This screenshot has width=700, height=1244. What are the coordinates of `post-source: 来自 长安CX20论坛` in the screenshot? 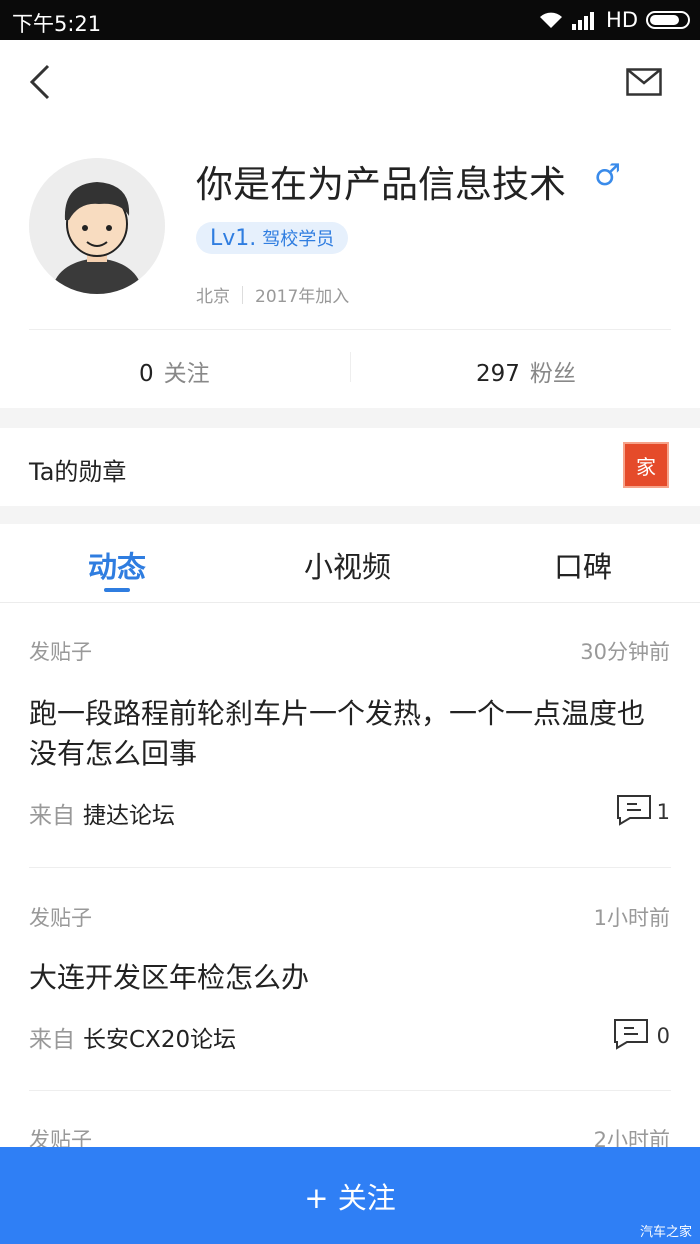 It's located at (132, 1037).